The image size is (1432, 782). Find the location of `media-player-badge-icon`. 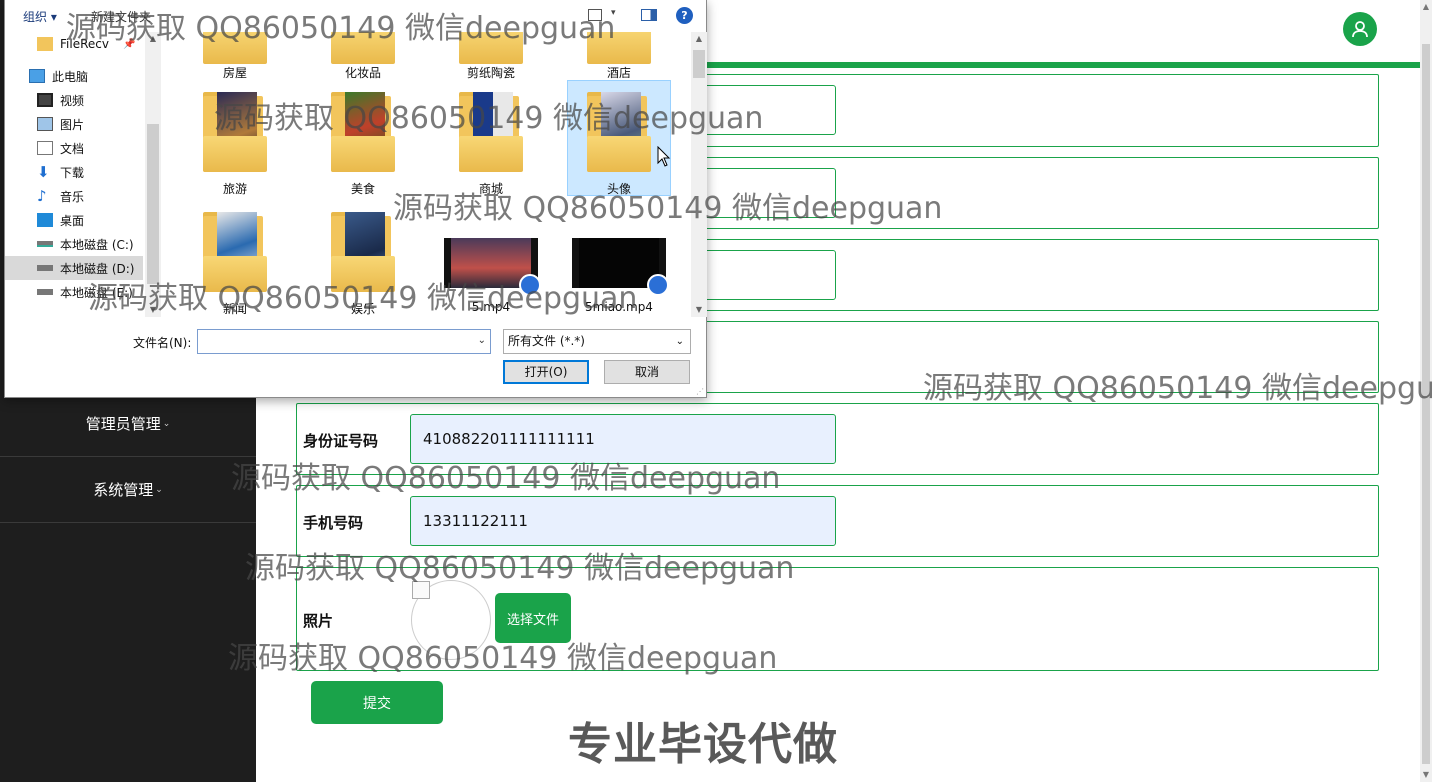

media-player-badge-icon is located at coordinates (530, 285).